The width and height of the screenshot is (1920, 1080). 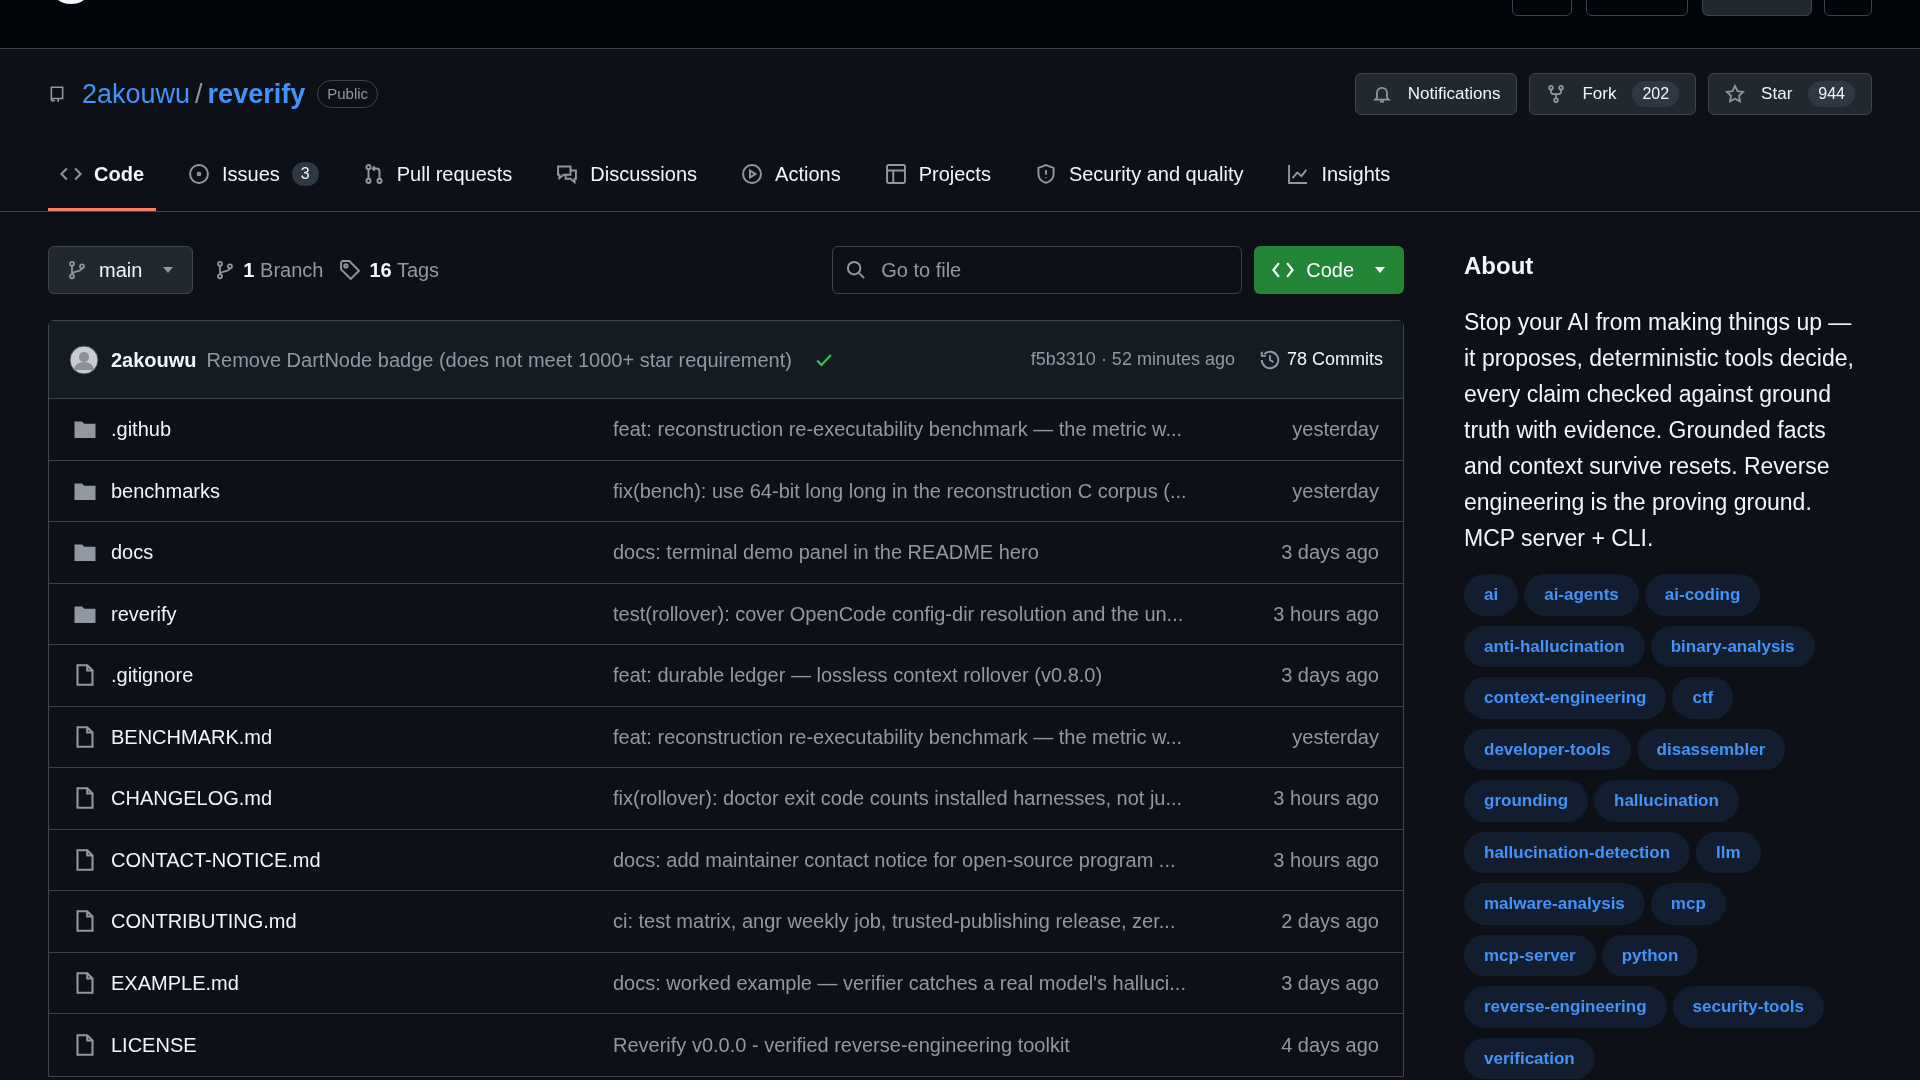 I want to click on count-badge: 3, so click(x=305, y=173).